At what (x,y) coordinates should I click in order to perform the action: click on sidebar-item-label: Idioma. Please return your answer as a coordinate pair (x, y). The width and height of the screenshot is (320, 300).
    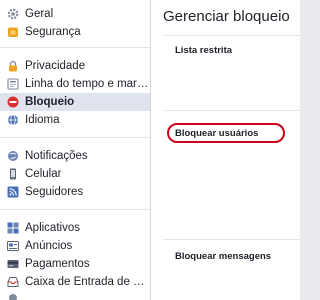
    Looking at the image, I should click on (42, 120).